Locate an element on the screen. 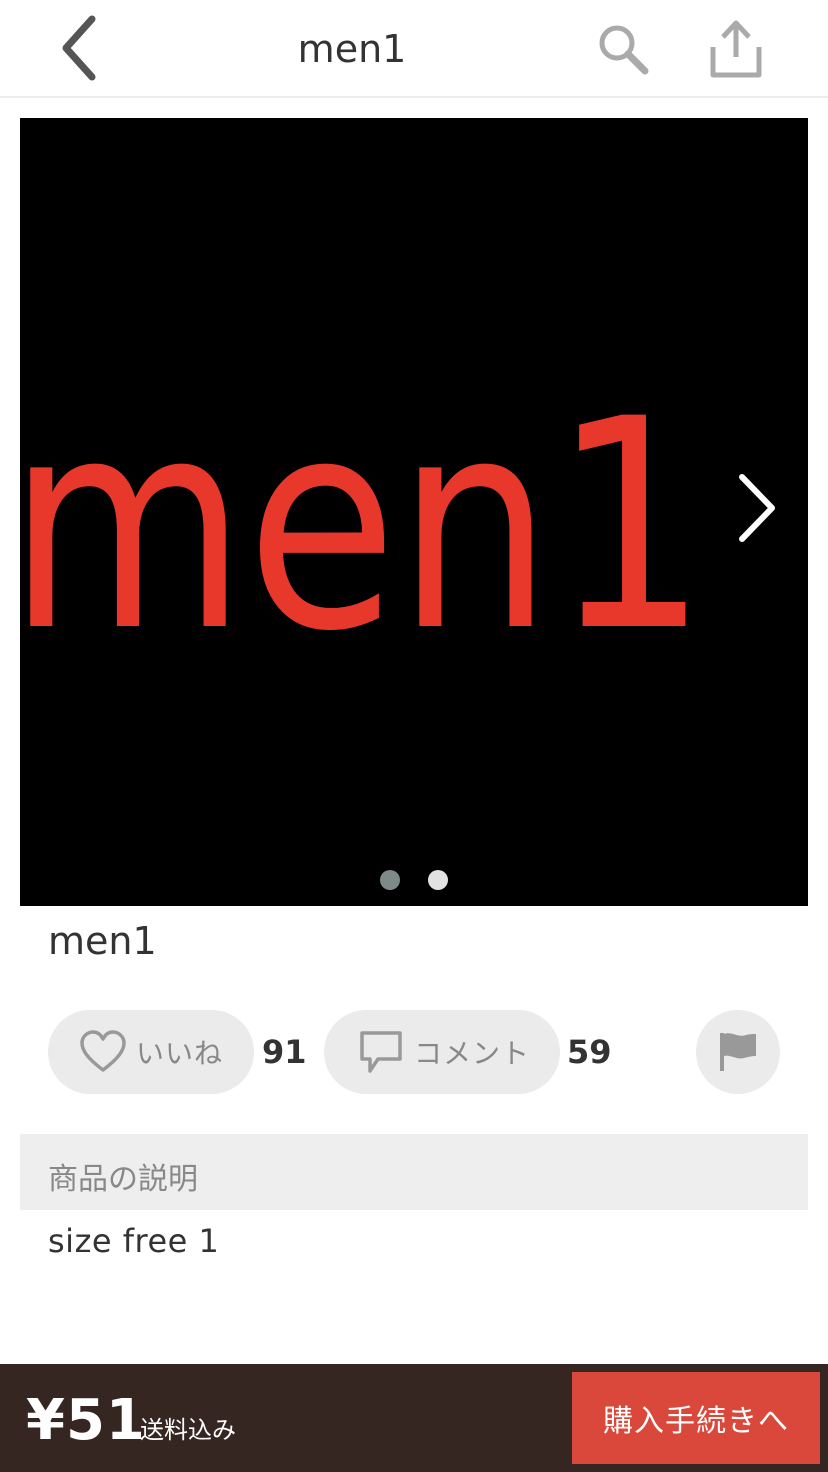 The height and width of the screenshot is (1472, 828). report-button is located at coordinates (738, 1052).